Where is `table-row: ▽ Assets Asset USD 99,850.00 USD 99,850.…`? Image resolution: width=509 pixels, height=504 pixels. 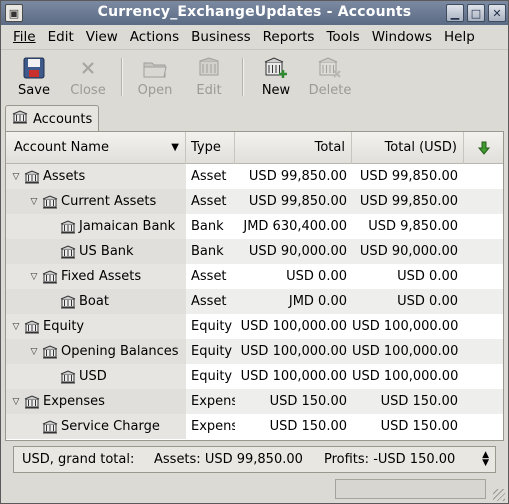 table-row: ▽ Assets Asset USD 99,850.00 USD 99,850.… is located at coordinates (254, 176).